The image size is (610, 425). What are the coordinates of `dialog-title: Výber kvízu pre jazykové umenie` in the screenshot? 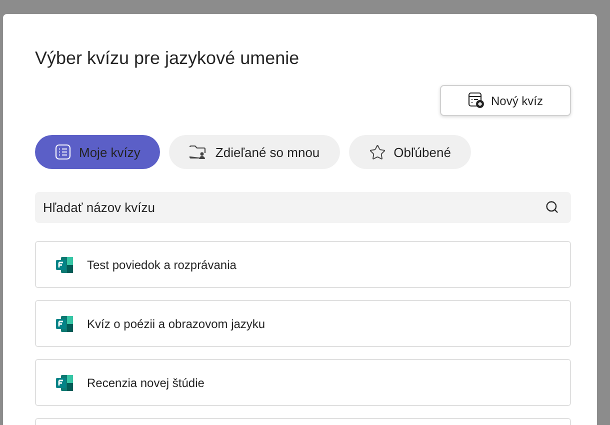 It's located at (167, 58).